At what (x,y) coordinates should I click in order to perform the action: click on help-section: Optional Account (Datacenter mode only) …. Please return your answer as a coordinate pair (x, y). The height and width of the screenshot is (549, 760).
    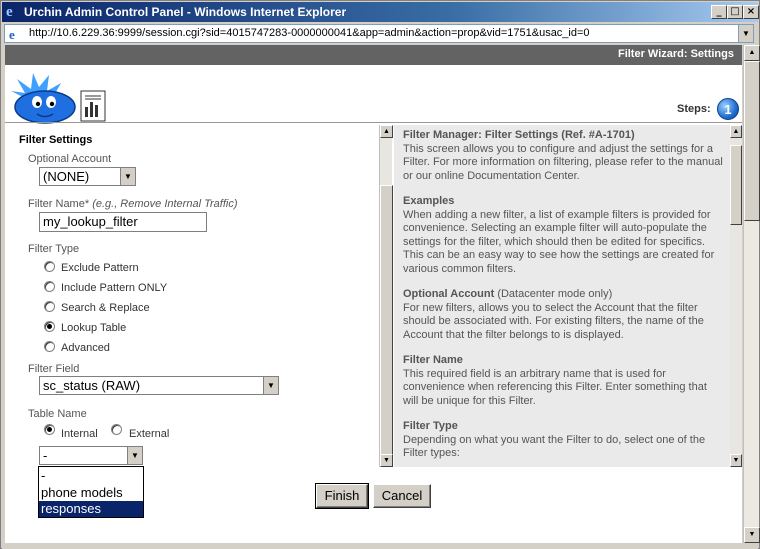
    Looking at the image, I should click on (553, 314).